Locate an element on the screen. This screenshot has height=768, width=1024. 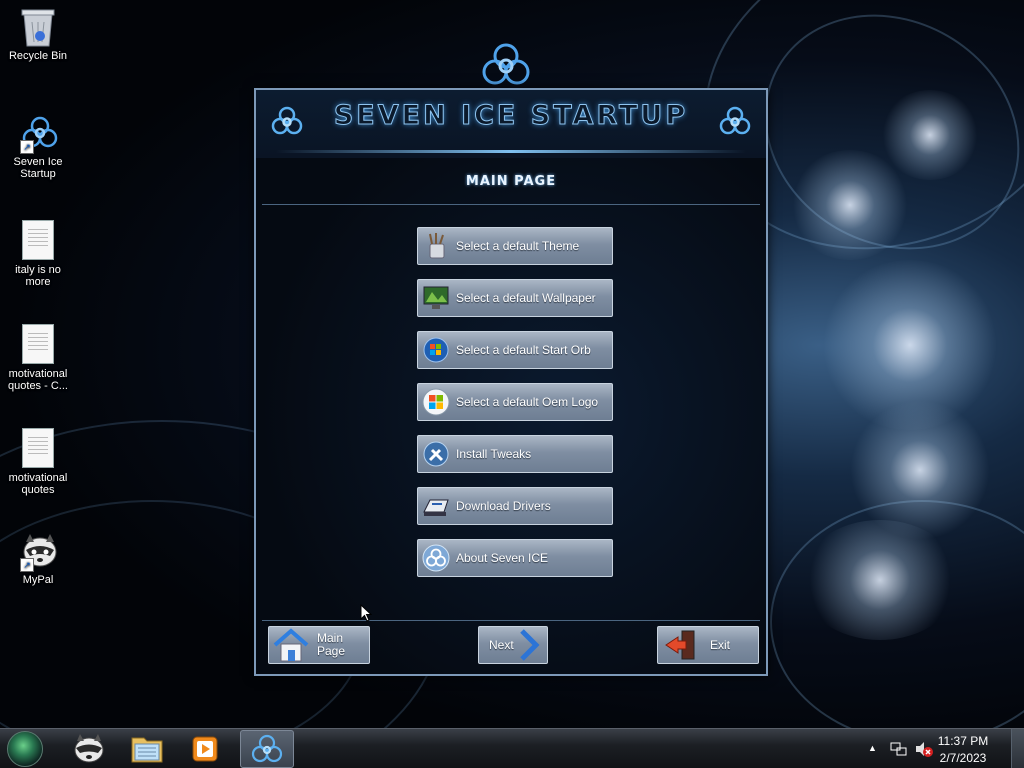
start-button is located at coordinates (25, 749).